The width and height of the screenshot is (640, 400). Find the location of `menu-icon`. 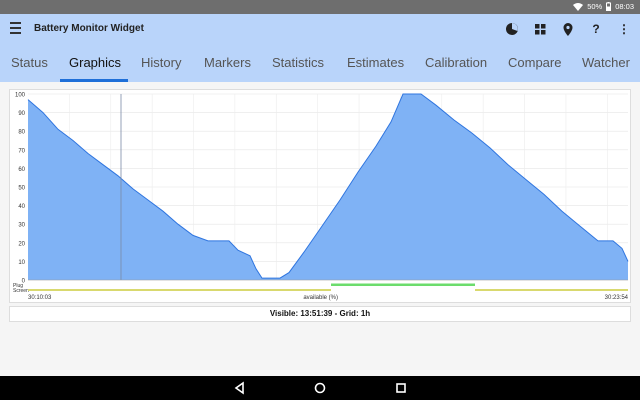

menu-icon is located at coordinates (18, 29).